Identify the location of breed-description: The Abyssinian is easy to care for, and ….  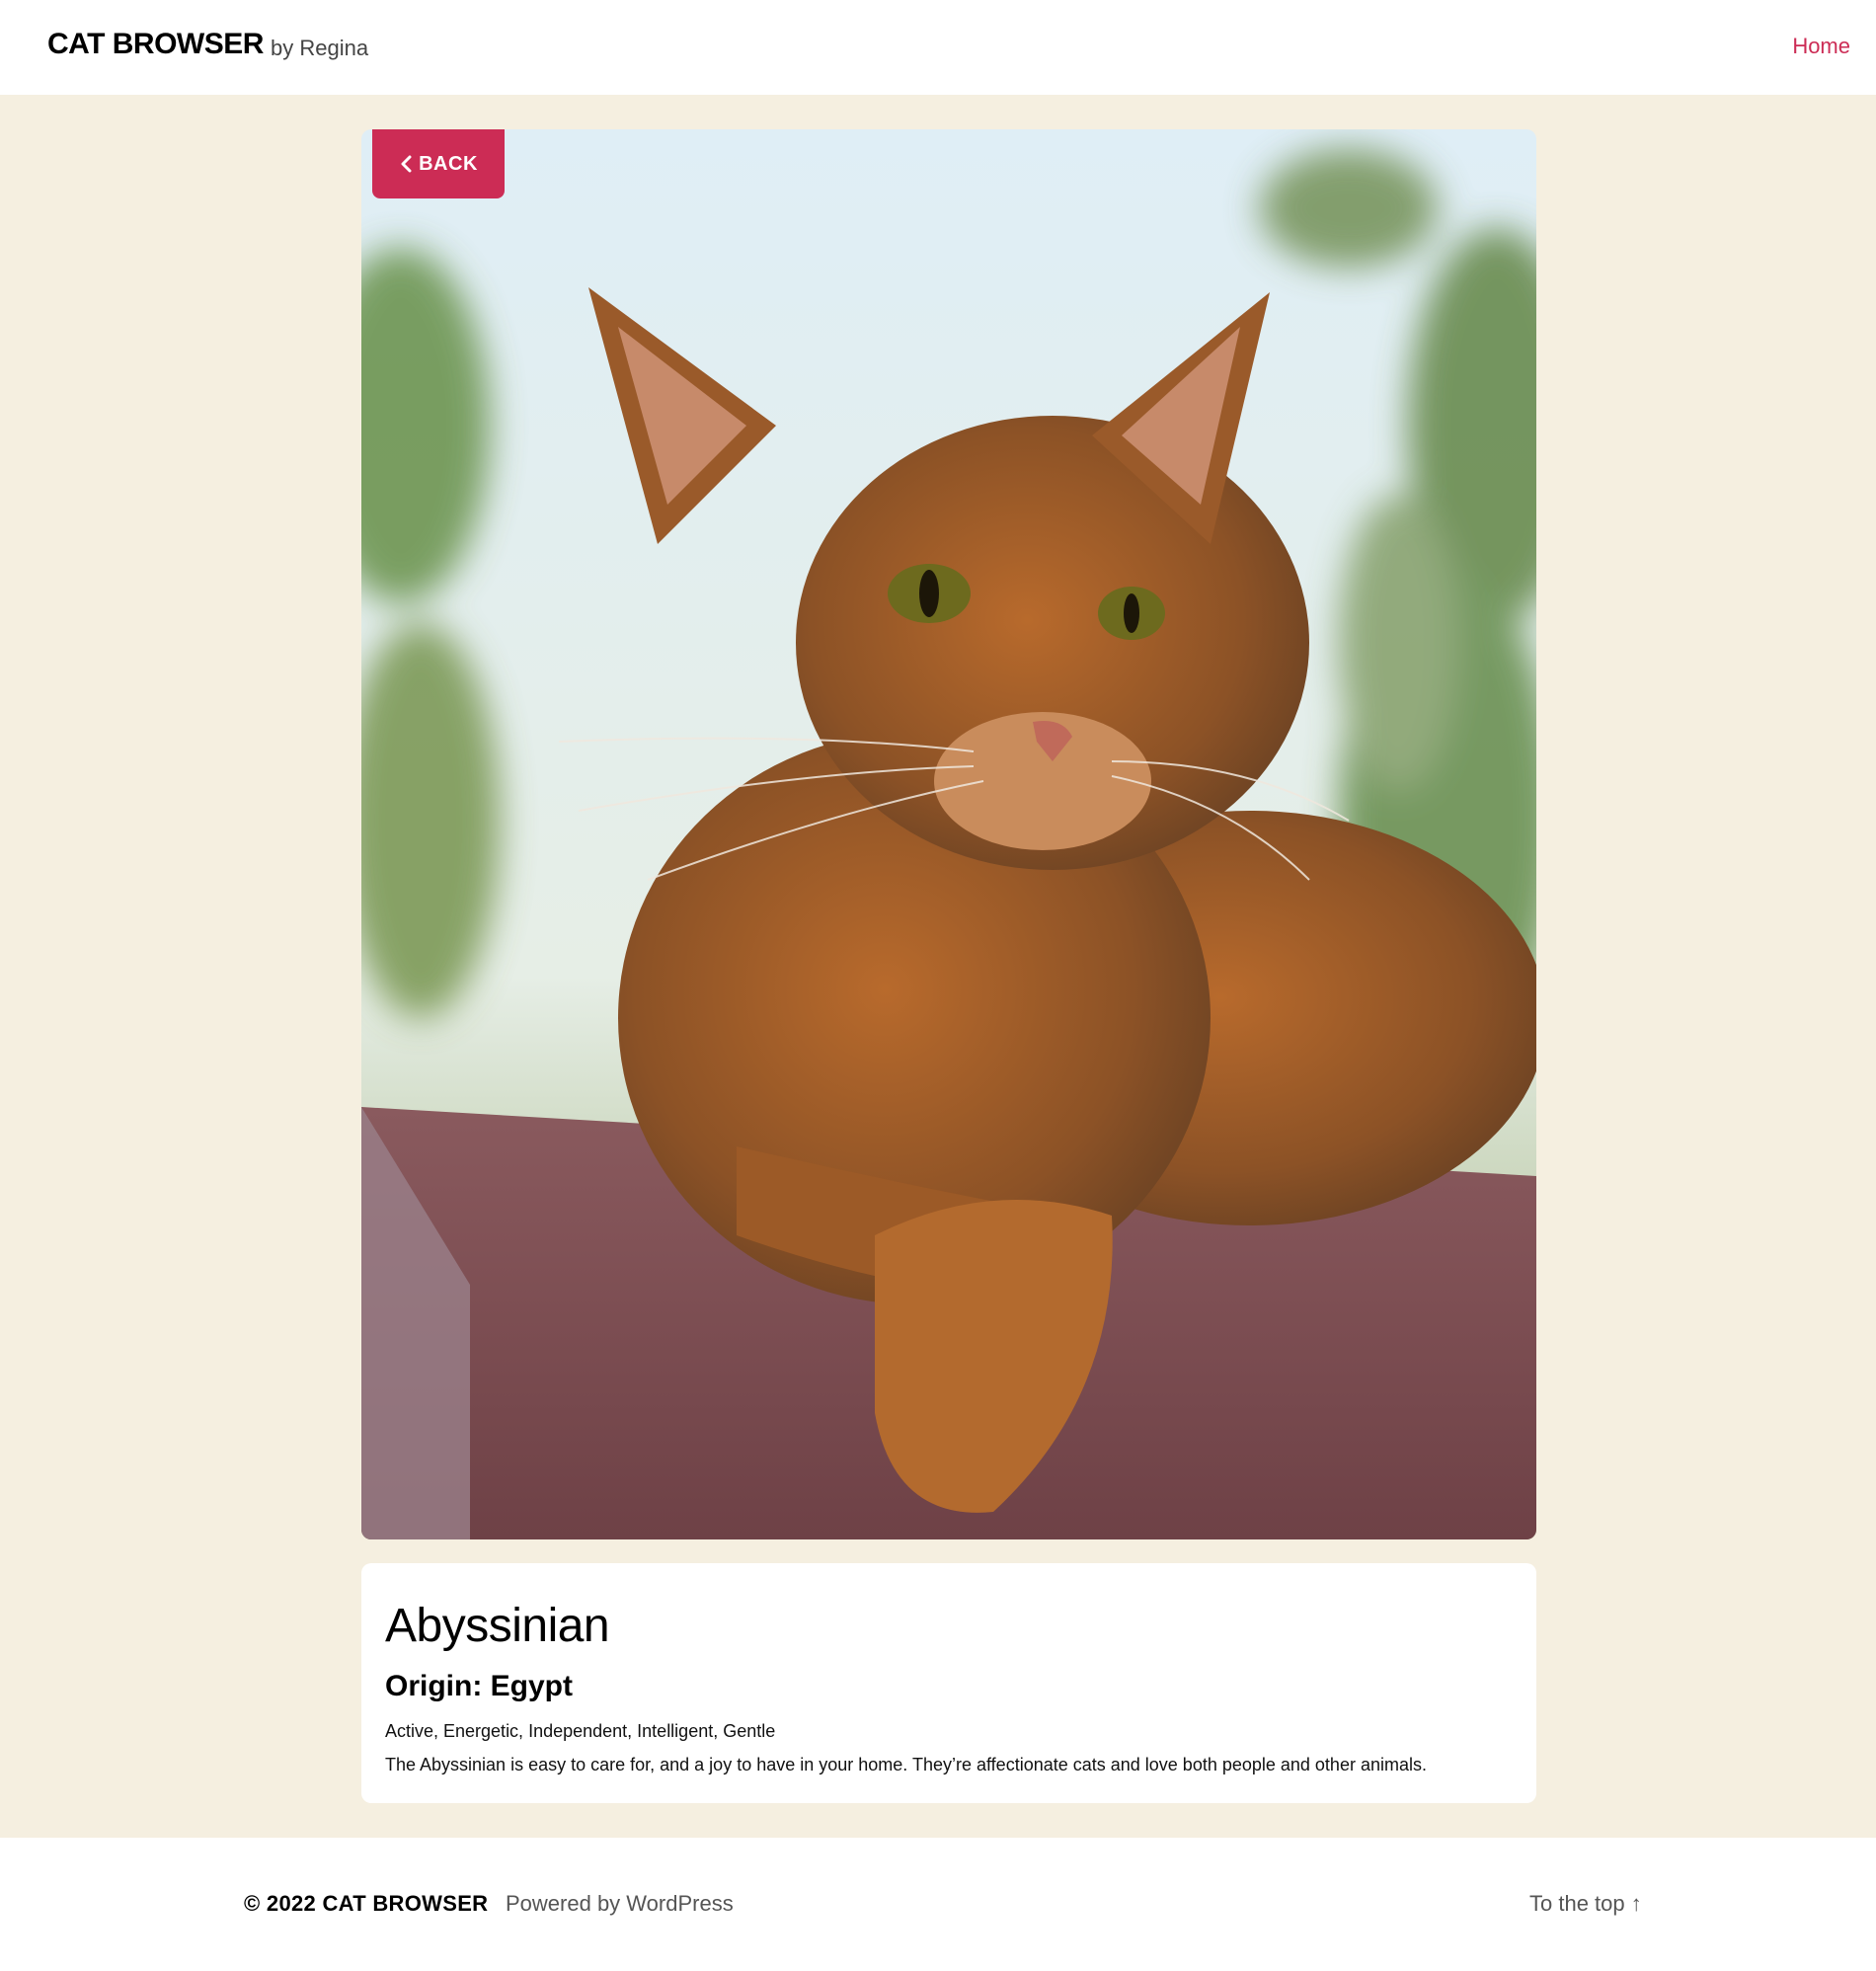
(906, 1764).